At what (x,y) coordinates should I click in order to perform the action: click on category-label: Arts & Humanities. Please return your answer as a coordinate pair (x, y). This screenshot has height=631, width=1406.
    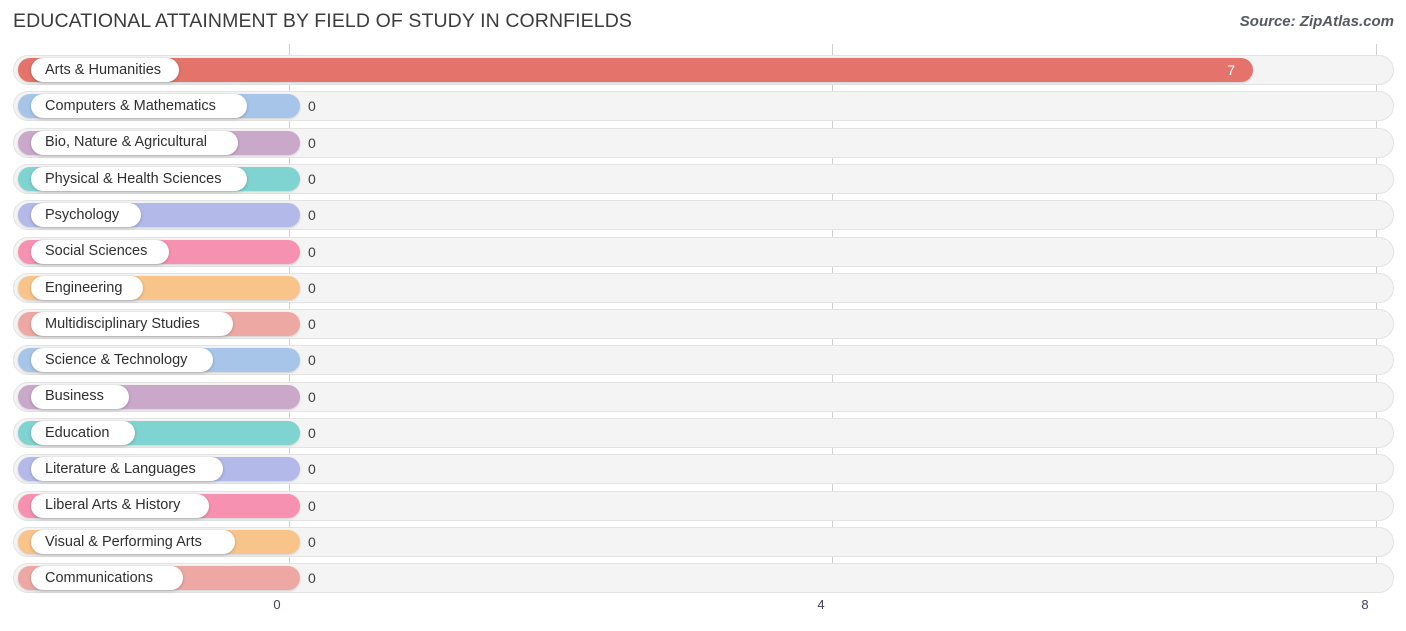
    Looking at the image, I should click on (103, 69).